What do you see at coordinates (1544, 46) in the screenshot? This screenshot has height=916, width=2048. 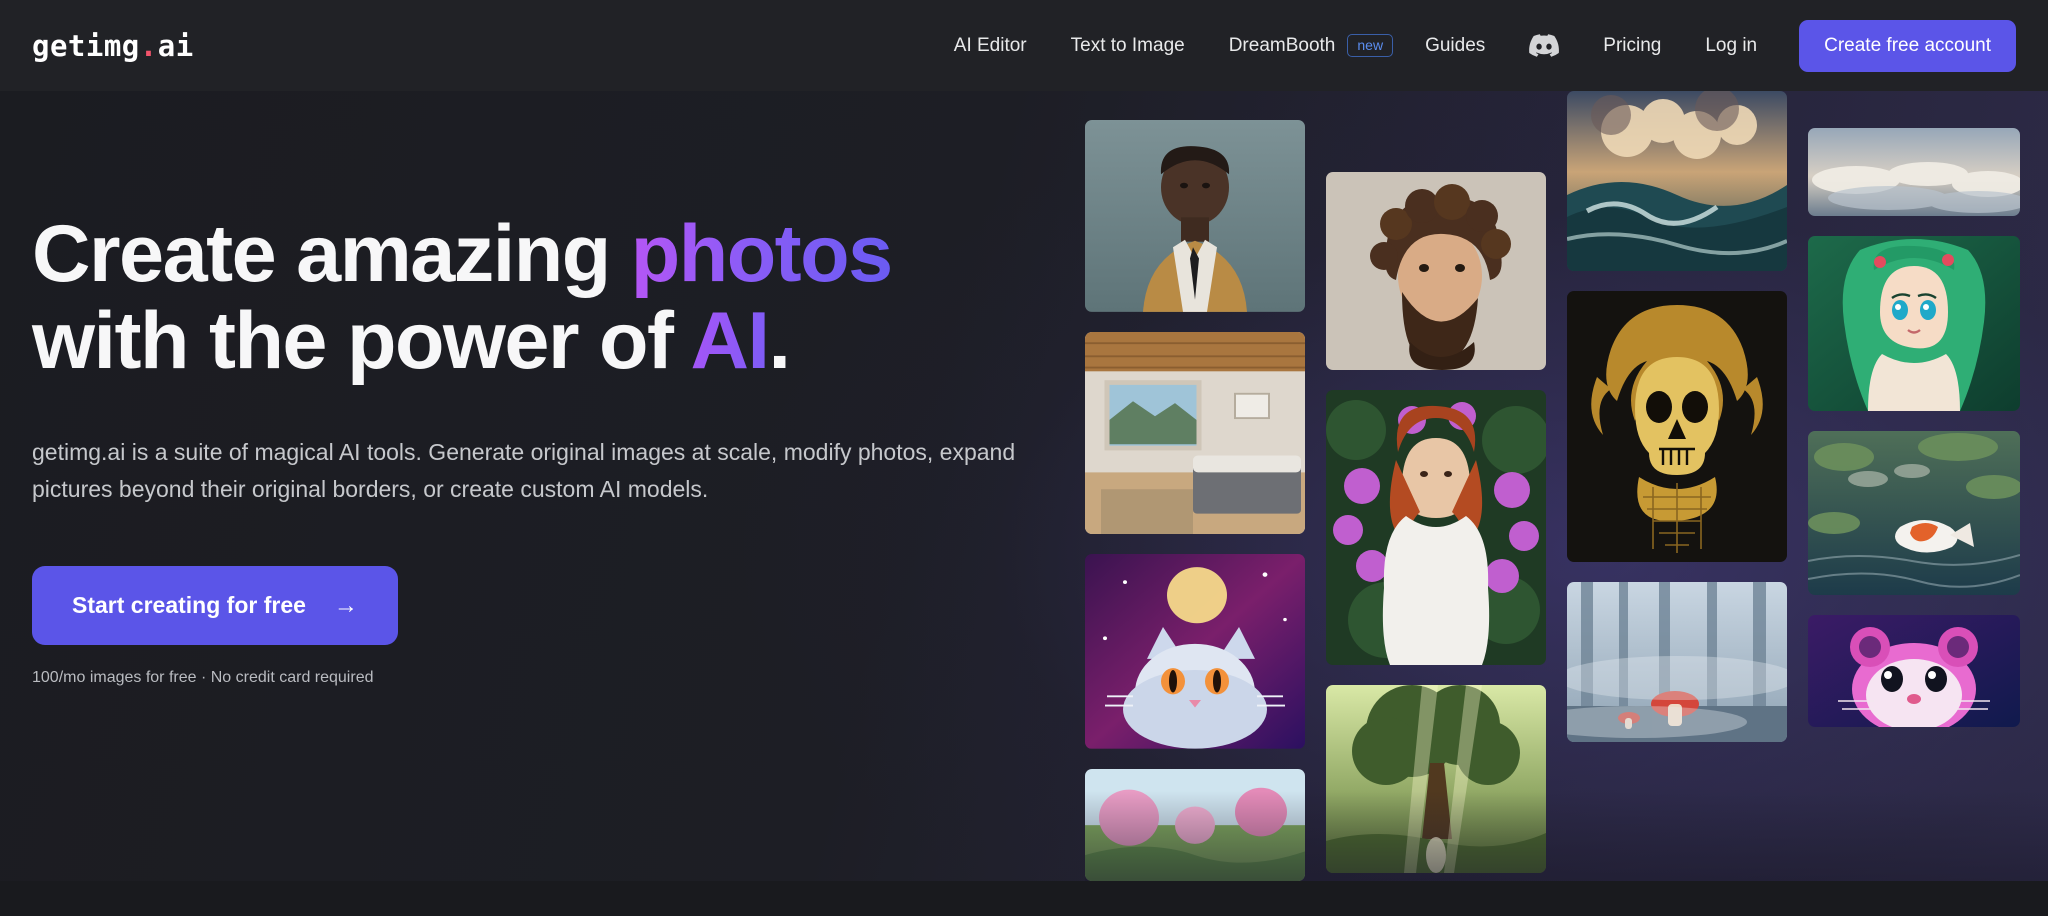 I see `discord-icon` at bounding box center [1544, 46].